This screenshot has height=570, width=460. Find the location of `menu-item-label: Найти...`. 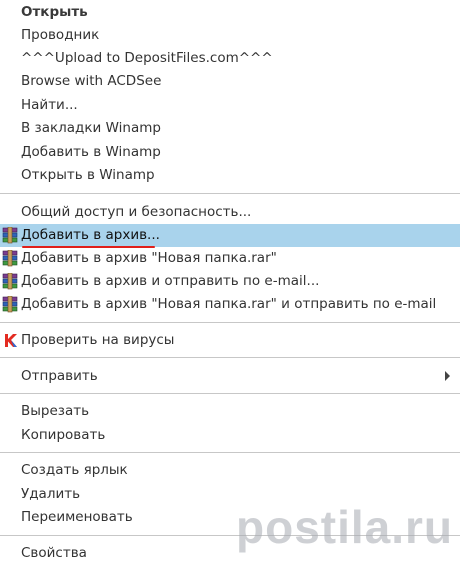

menu-item-label: Найти... is located at coordinates (49, 105).